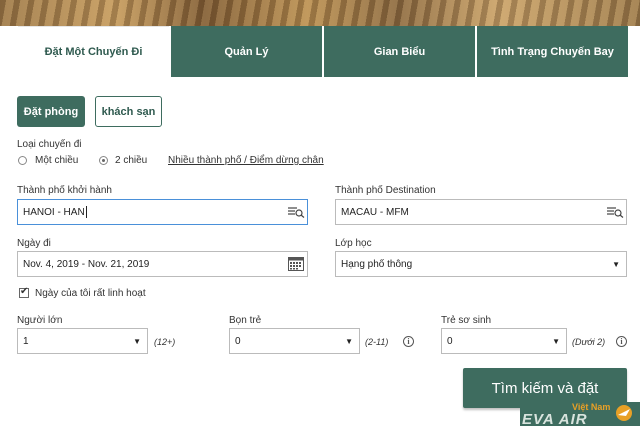 Image resolution: width=640 pixels, height=426 pixels. I want to click on hotel-button: khách sạn, so click(128, 111).